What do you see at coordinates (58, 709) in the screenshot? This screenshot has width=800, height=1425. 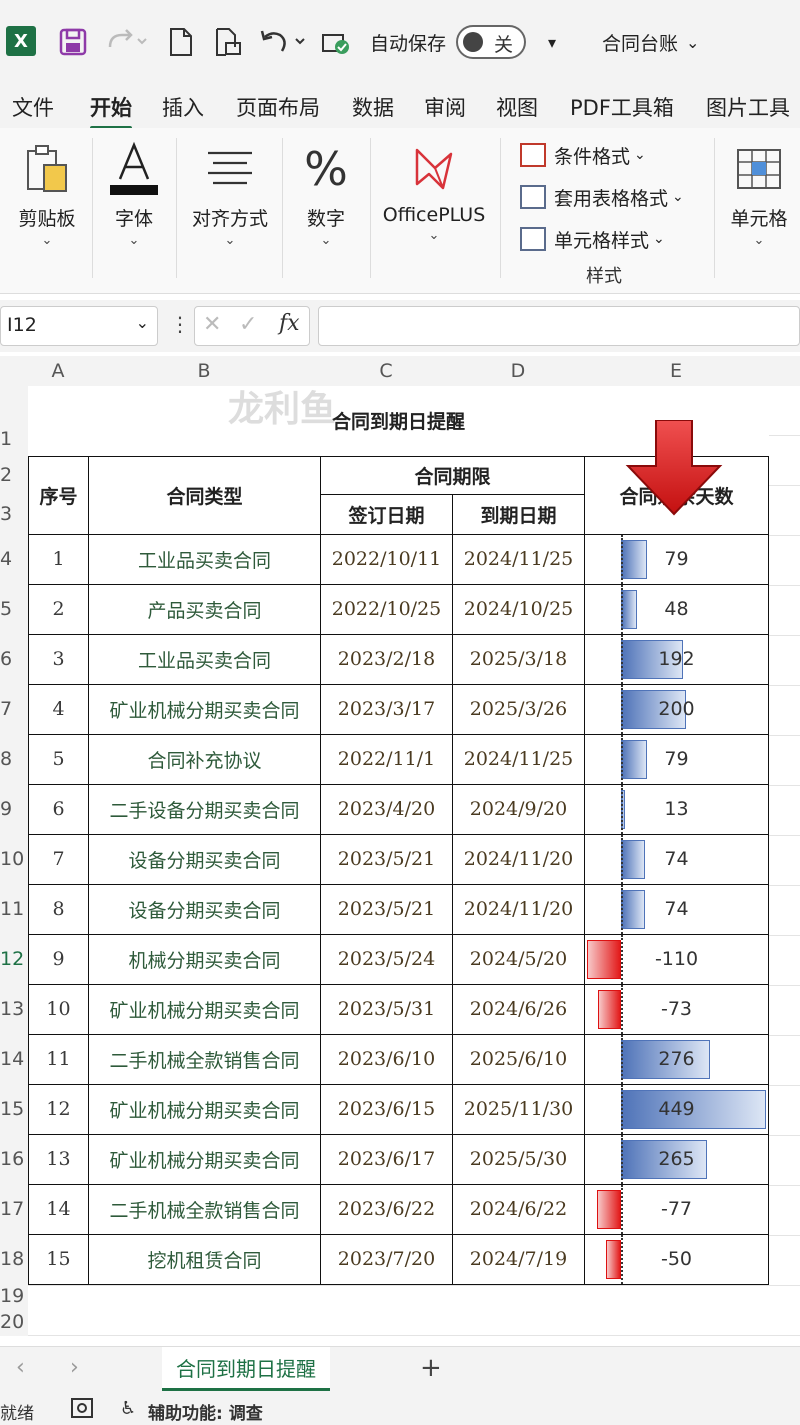 I see `cell-no: 4` at bounding box center [58, 709].